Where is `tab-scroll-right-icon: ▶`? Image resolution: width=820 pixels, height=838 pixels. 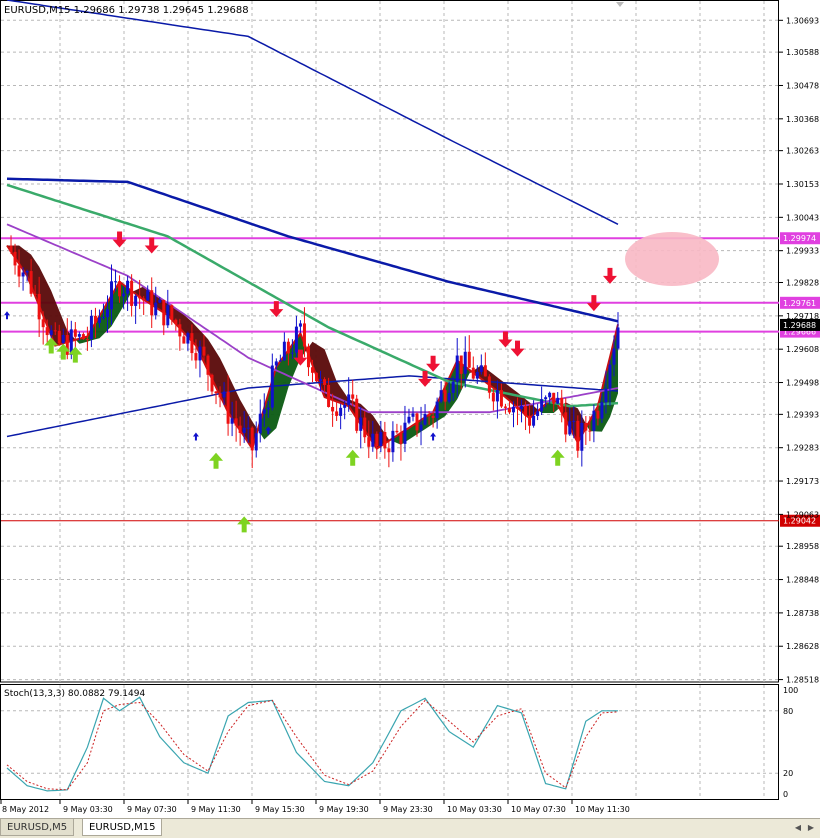
tab-scroll-right-icon: ▶ is located at coordinates (811, 827).